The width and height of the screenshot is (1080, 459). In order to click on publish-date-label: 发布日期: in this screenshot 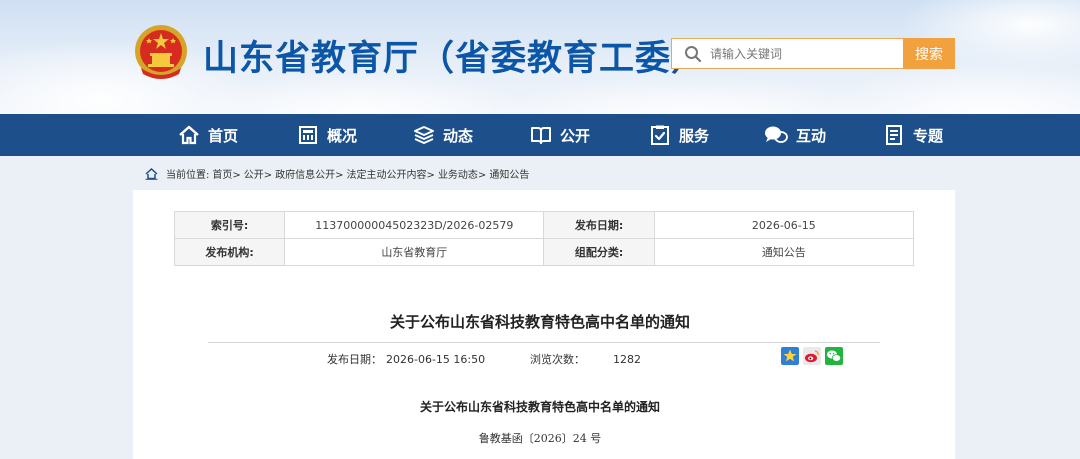, I will do `click(599, 225)`.